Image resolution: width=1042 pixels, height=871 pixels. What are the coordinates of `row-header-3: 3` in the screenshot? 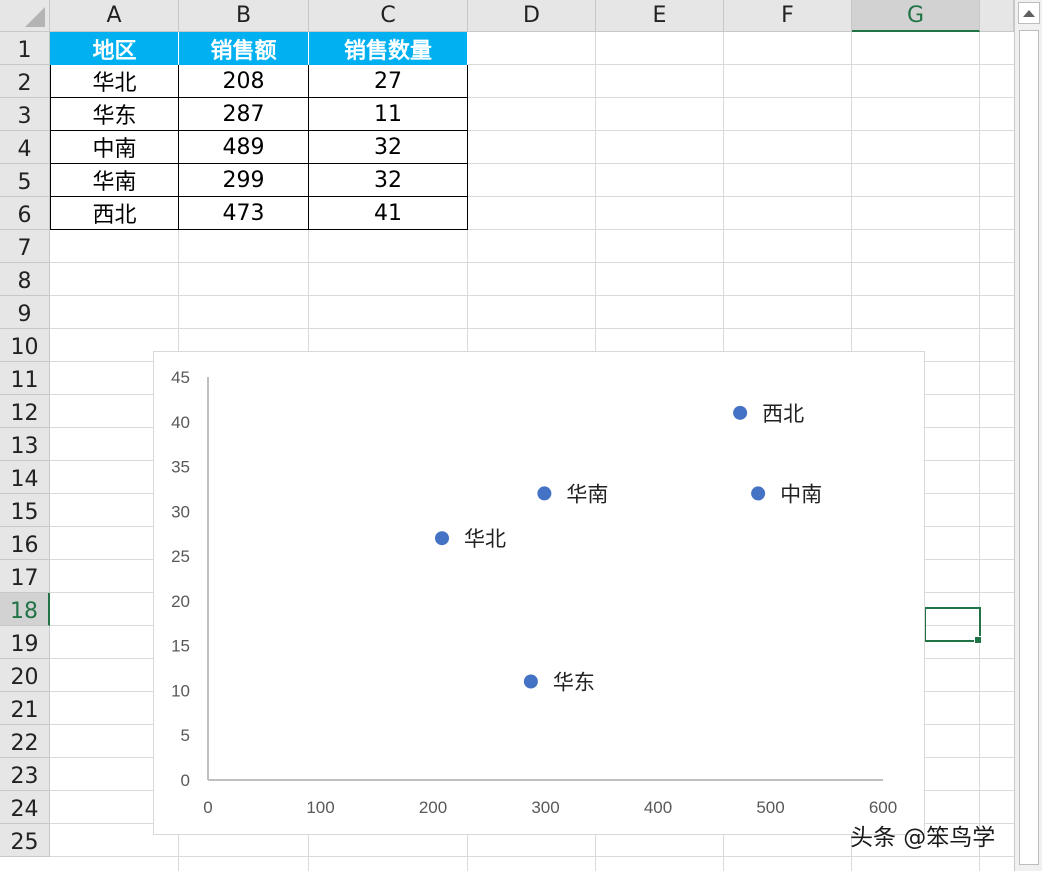 It's located at (25, 114).